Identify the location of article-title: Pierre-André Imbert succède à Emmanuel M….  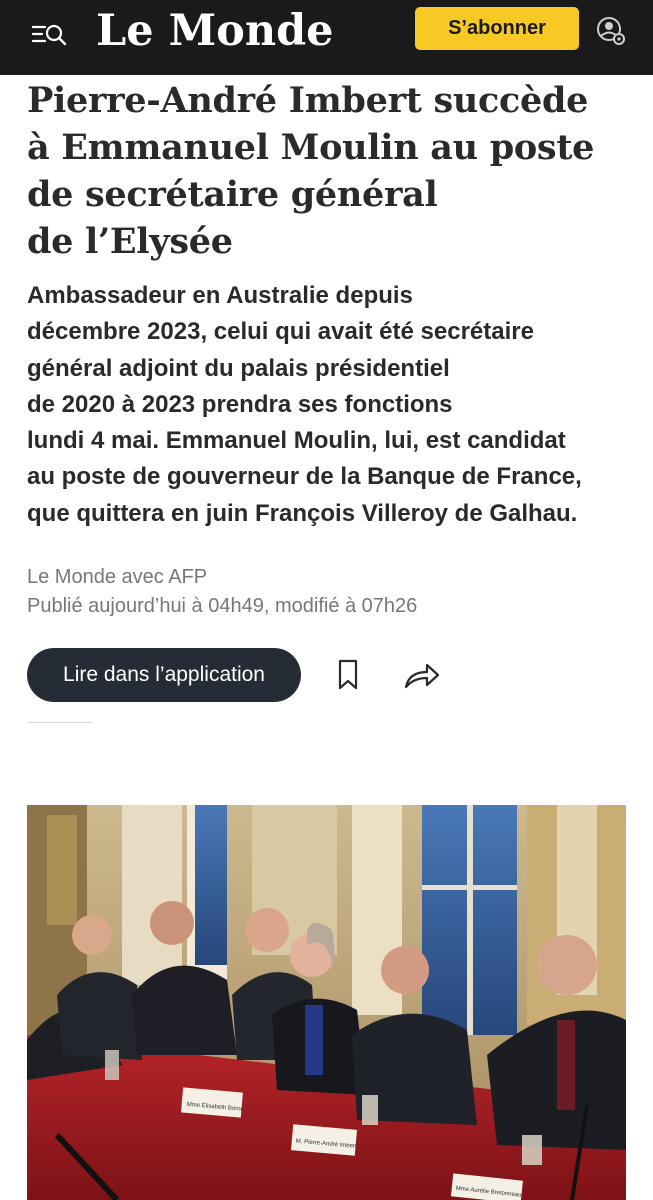
(327, 171).